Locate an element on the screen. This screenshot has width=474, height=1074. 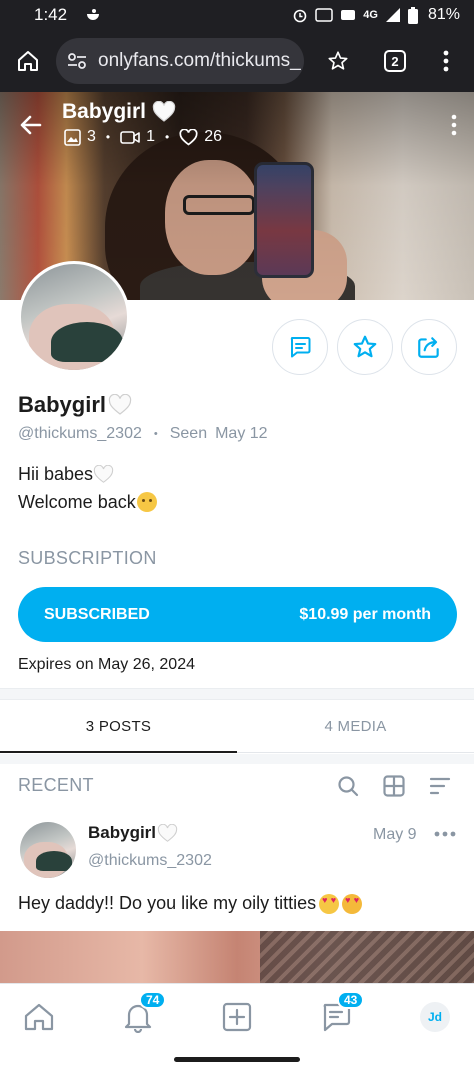
nav-home is located at coordinates (39, 1017).